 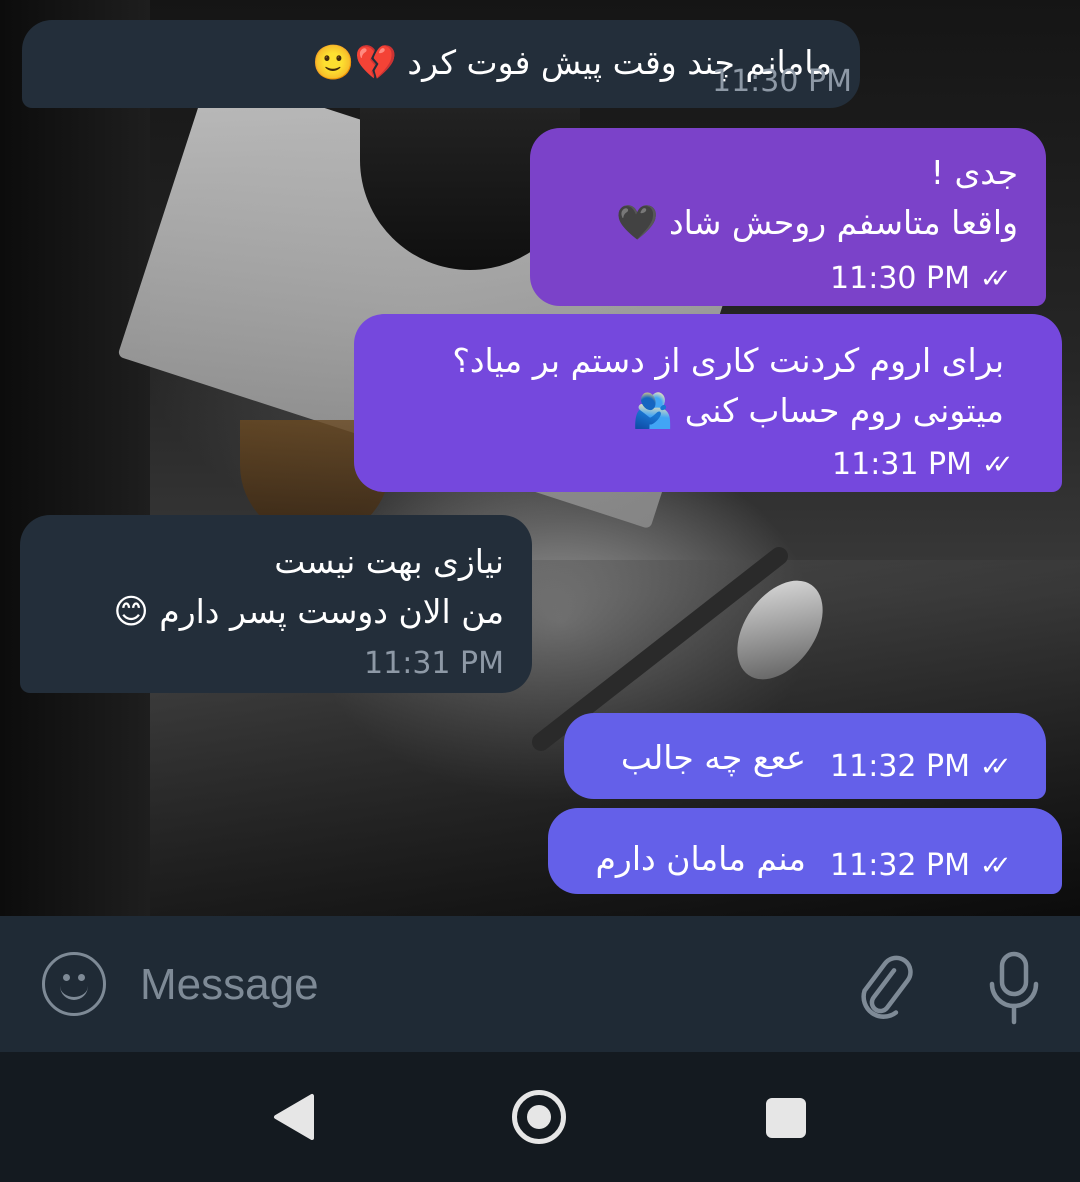 I want to click on smiley-face-icon, so click(x=74, y=984).